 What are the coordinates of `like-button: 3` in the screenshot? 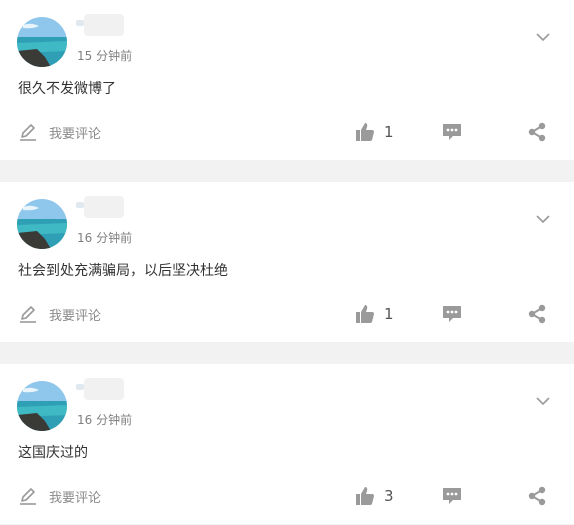 It's located at (374, 496).